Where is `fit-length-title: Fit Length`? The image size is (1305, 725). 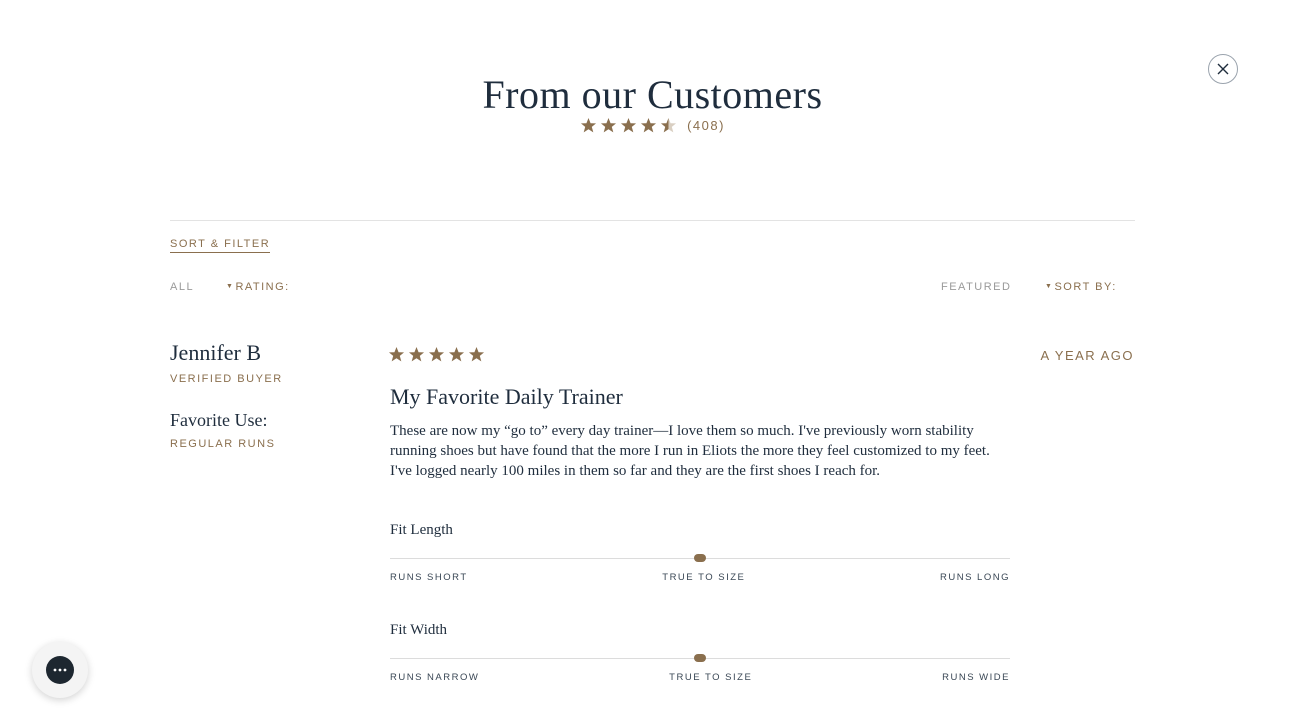 fit-length-title: Fit Length is located at coordinates (421, 530).